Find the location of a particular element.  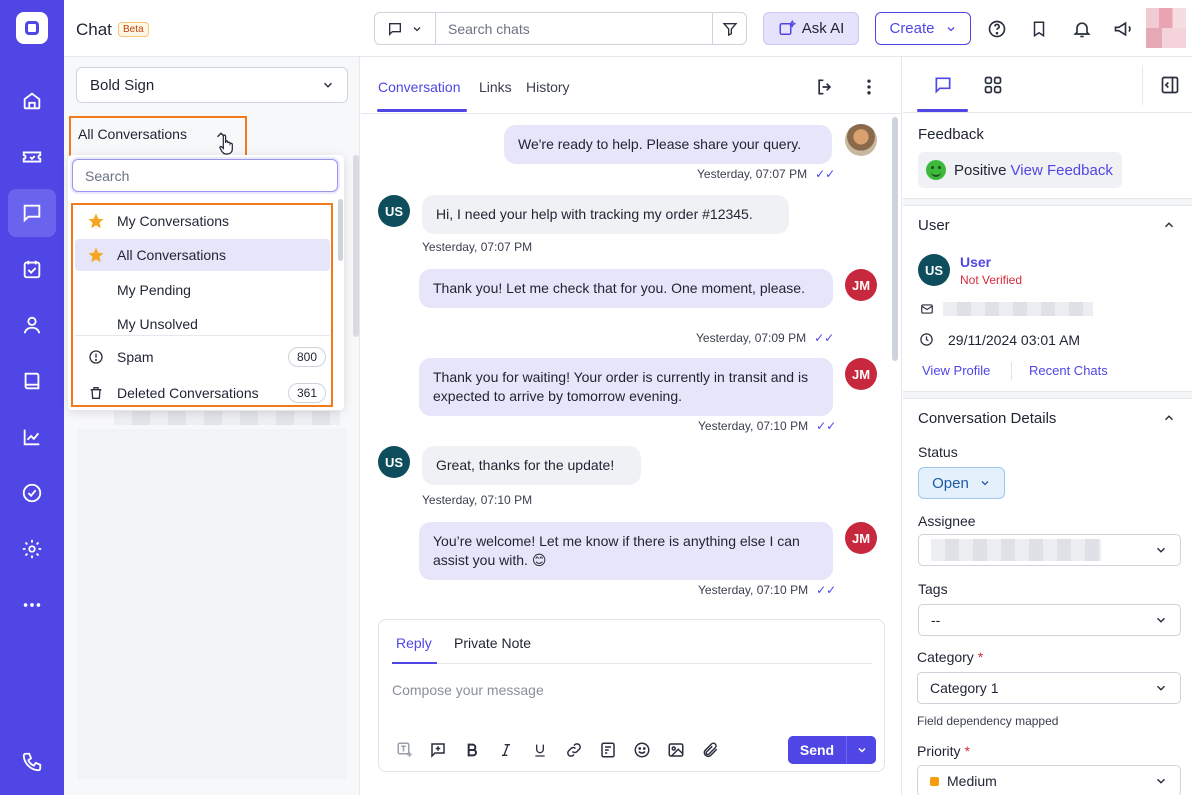

message-timestamp: Yesterday, 07:07 PM ✓✓ is located at coordinates (766, 174).